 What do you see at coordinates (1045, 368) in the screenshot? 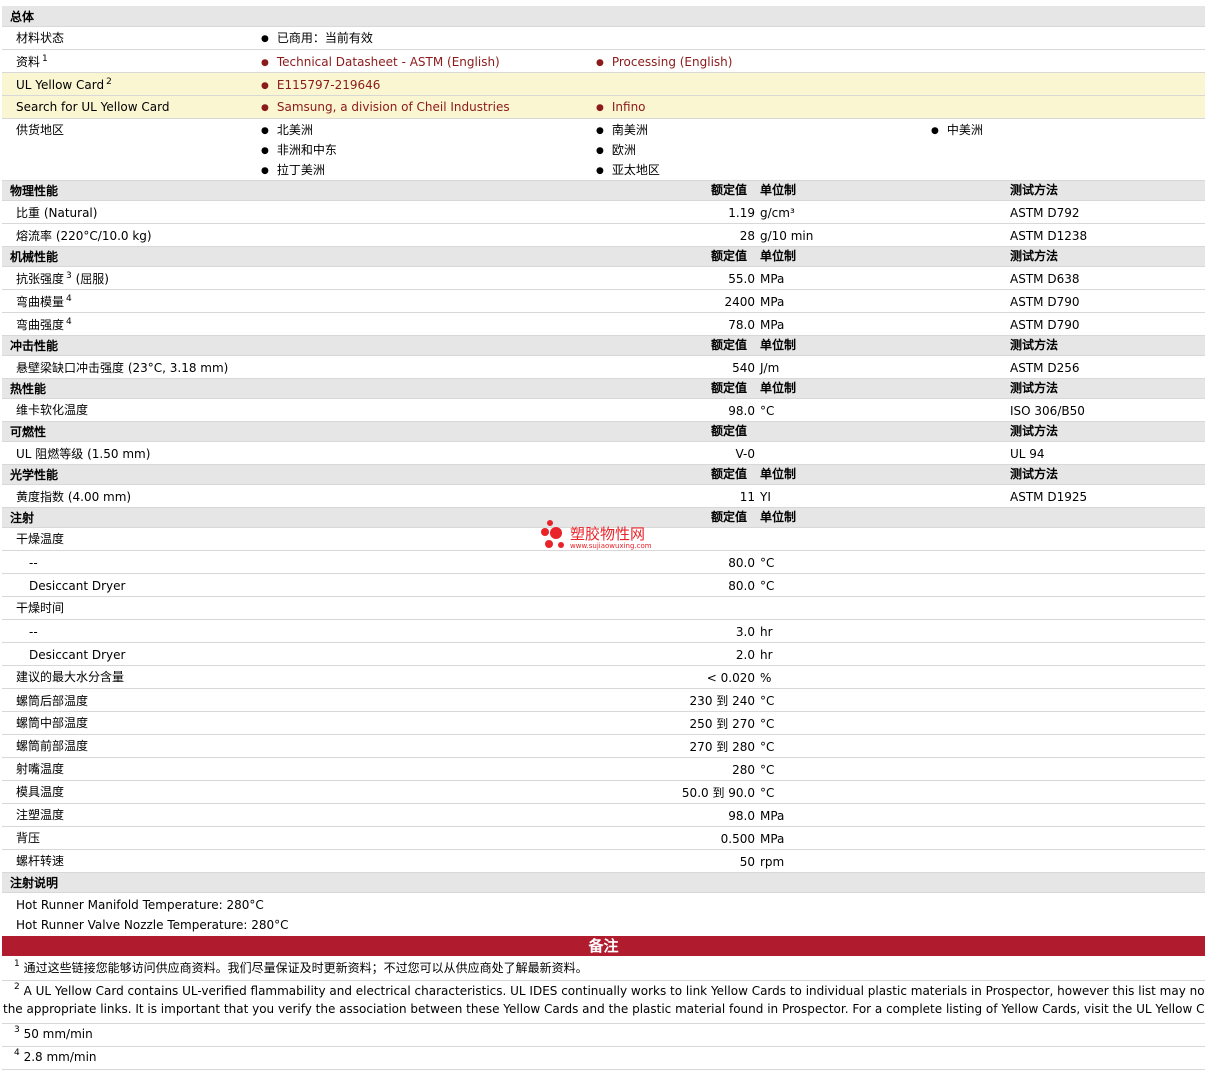
I see `test-method: ASTM D256` at bounding box center [1045, 368].